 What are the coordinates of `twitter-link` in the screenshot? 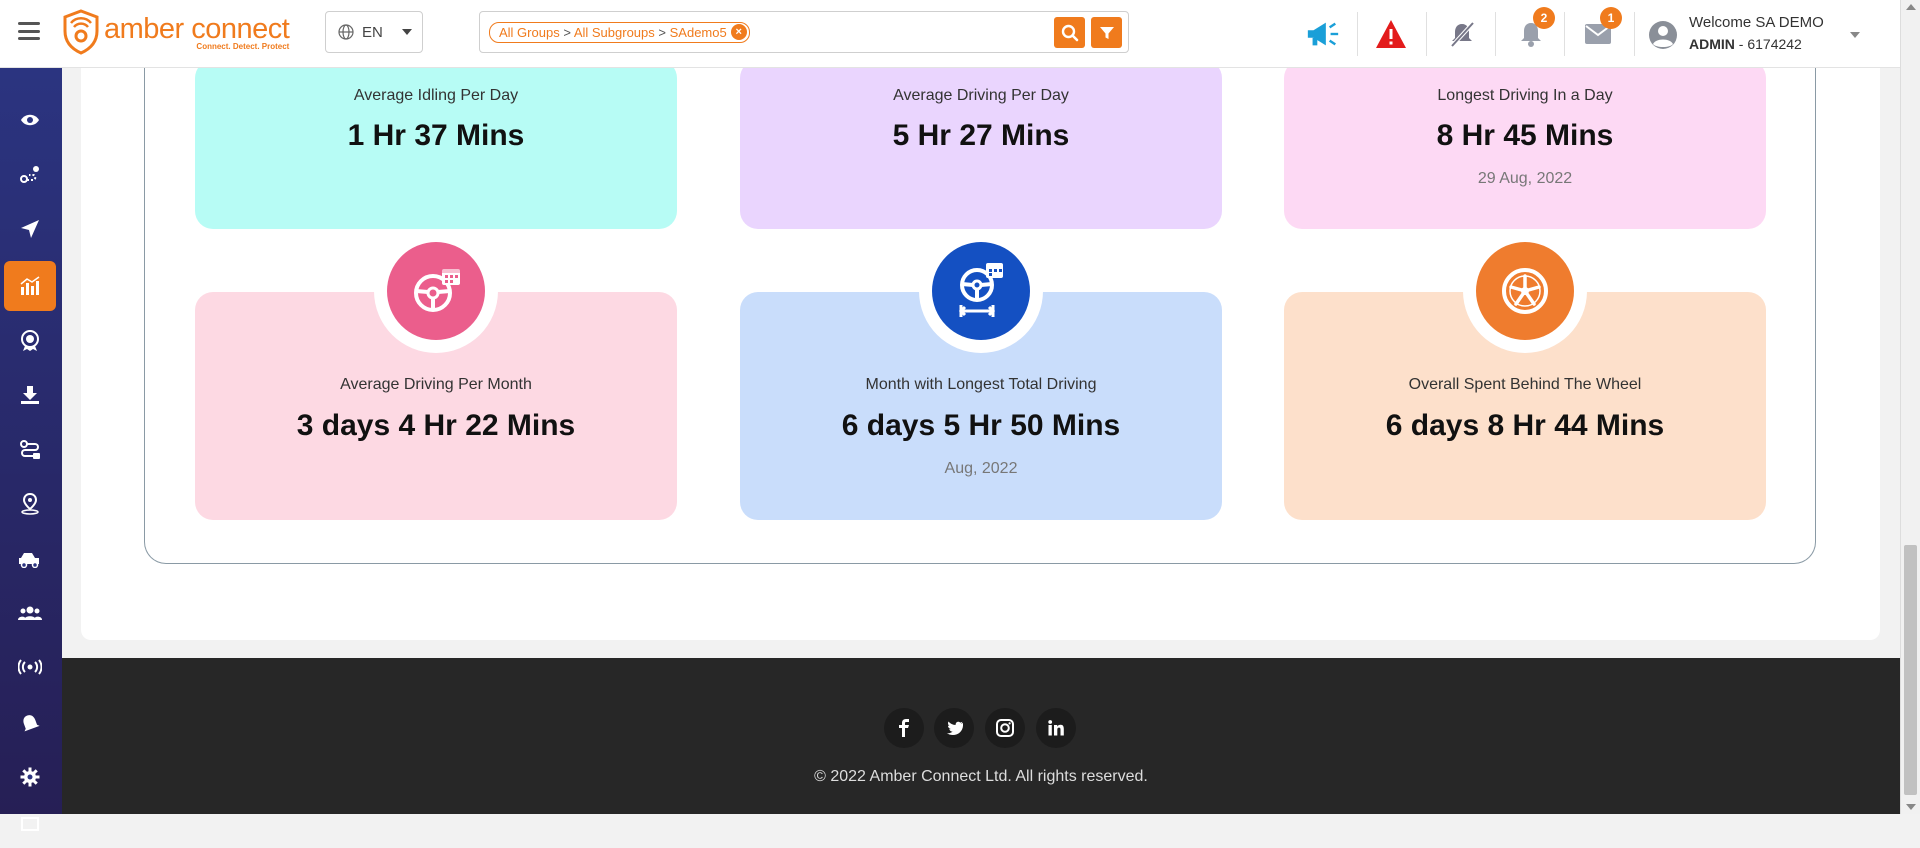 It's located at (954, 728).